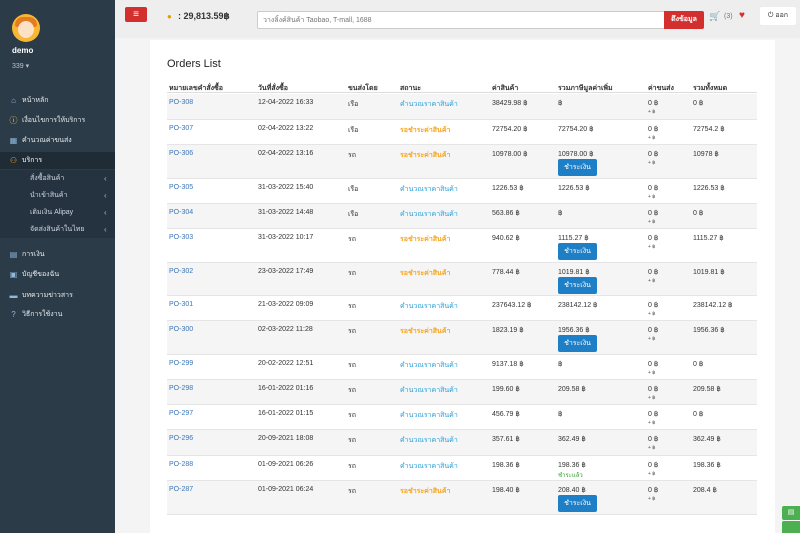 This screenshot has width=800, height=533. What do you see at coordinates (572, 439) in the screenshot?
I see `cell-vat: 362.49 ฿` at bounding box center [572, 439].